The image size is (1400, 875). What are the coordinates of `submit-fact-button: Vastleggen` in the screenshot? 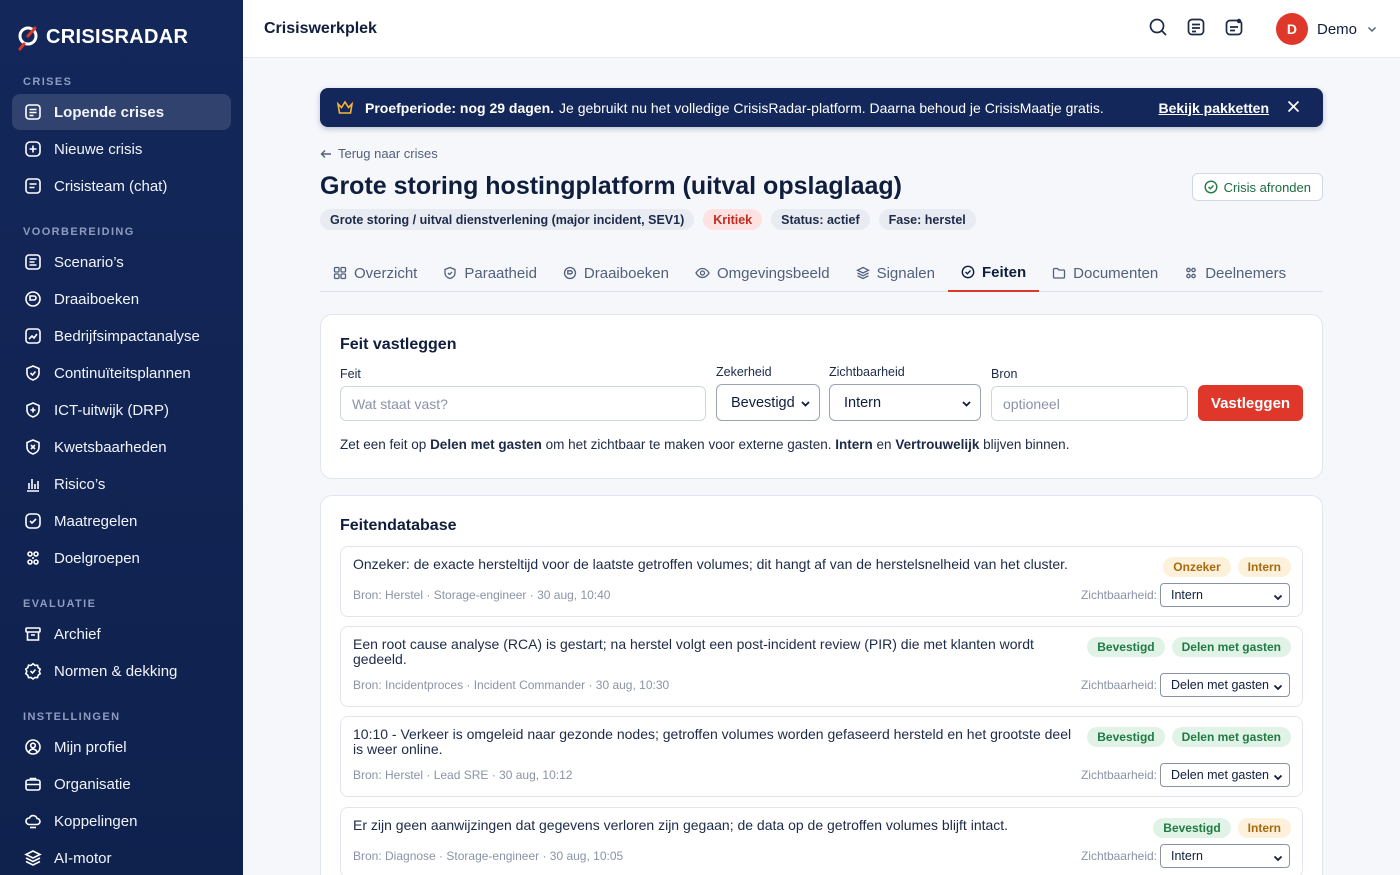 It's located at (1250, 403).